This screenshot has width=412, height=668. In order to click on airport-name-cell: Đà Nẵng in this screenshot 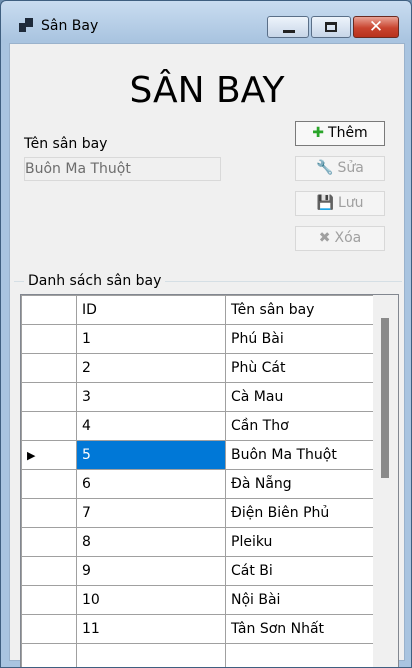, I will do `click(301, 484)`.